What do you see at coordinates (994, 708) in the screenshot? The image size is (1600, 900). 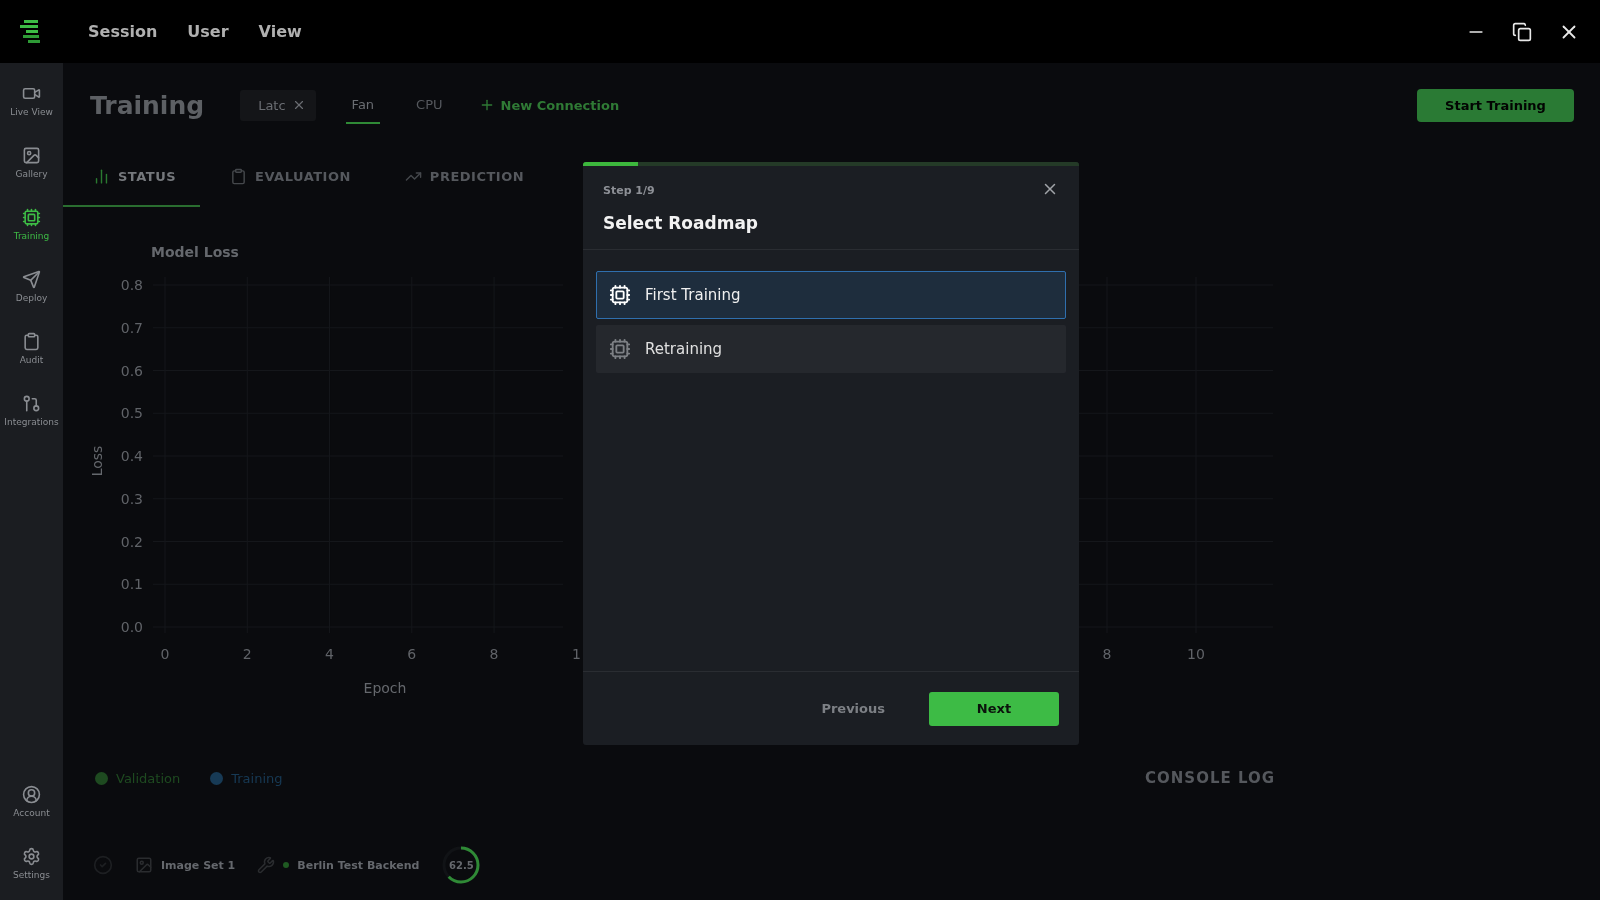 I see `next-button: Next` at bounding box center [994, 708].